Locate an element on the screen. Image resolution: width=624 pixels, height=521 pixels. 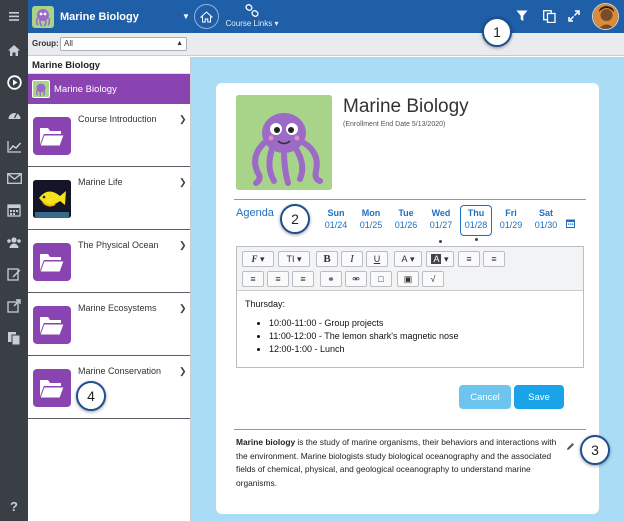
agenda-day-tue: Tue 01/26 is located at coordinates (406, 223).